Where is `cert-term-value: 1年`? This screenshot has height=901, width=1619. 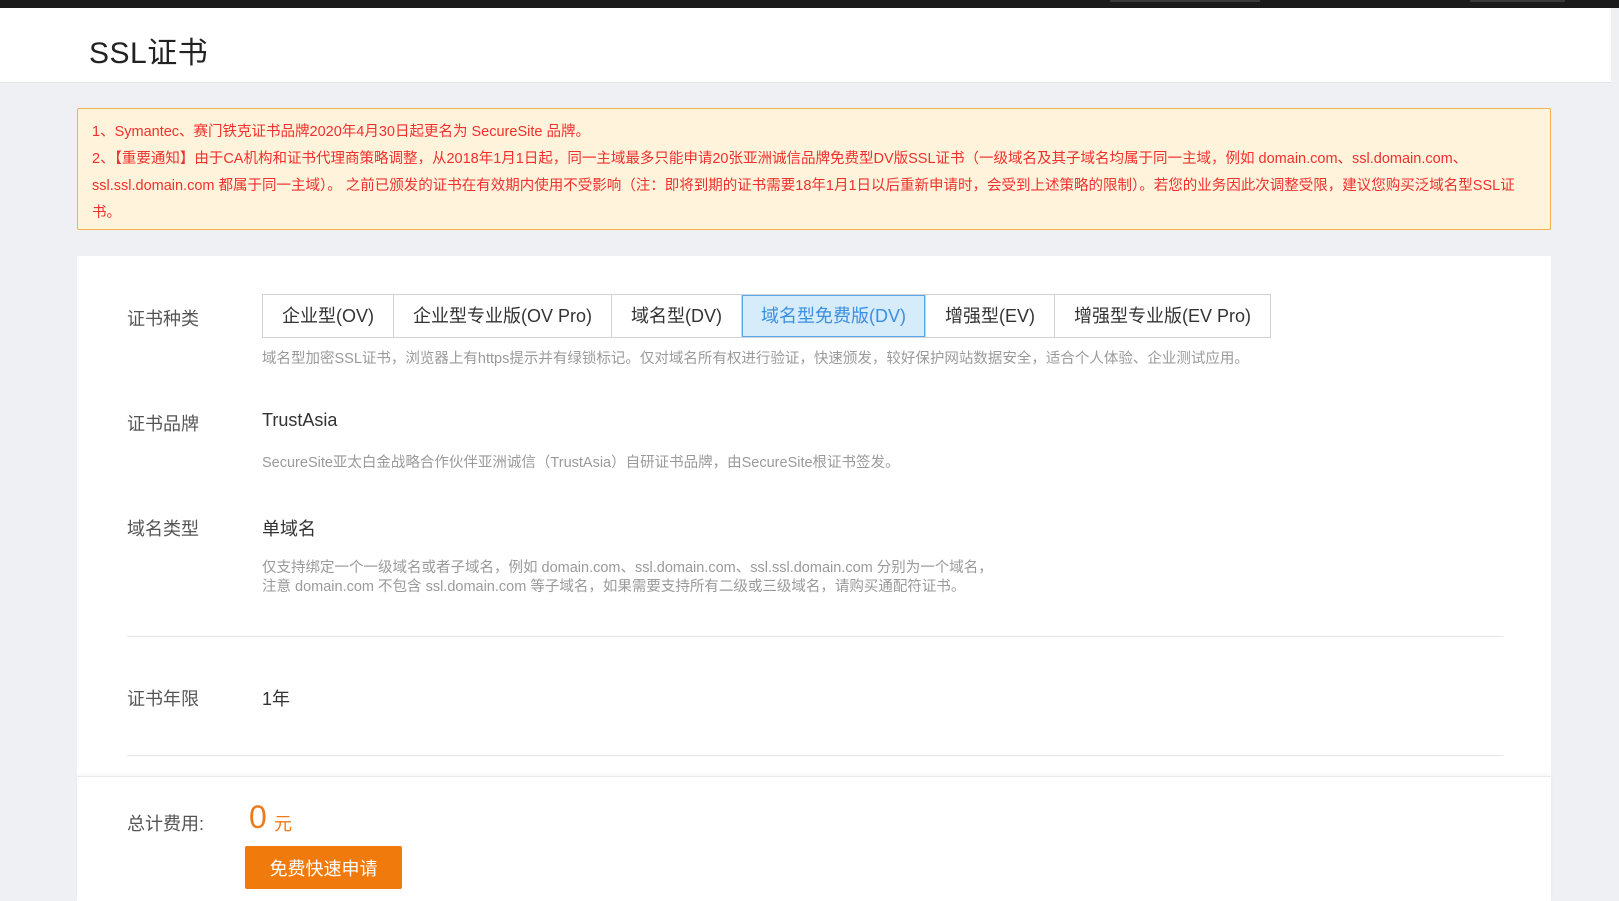 cert-term-value: 1年 is located at coordinates (276, 699).